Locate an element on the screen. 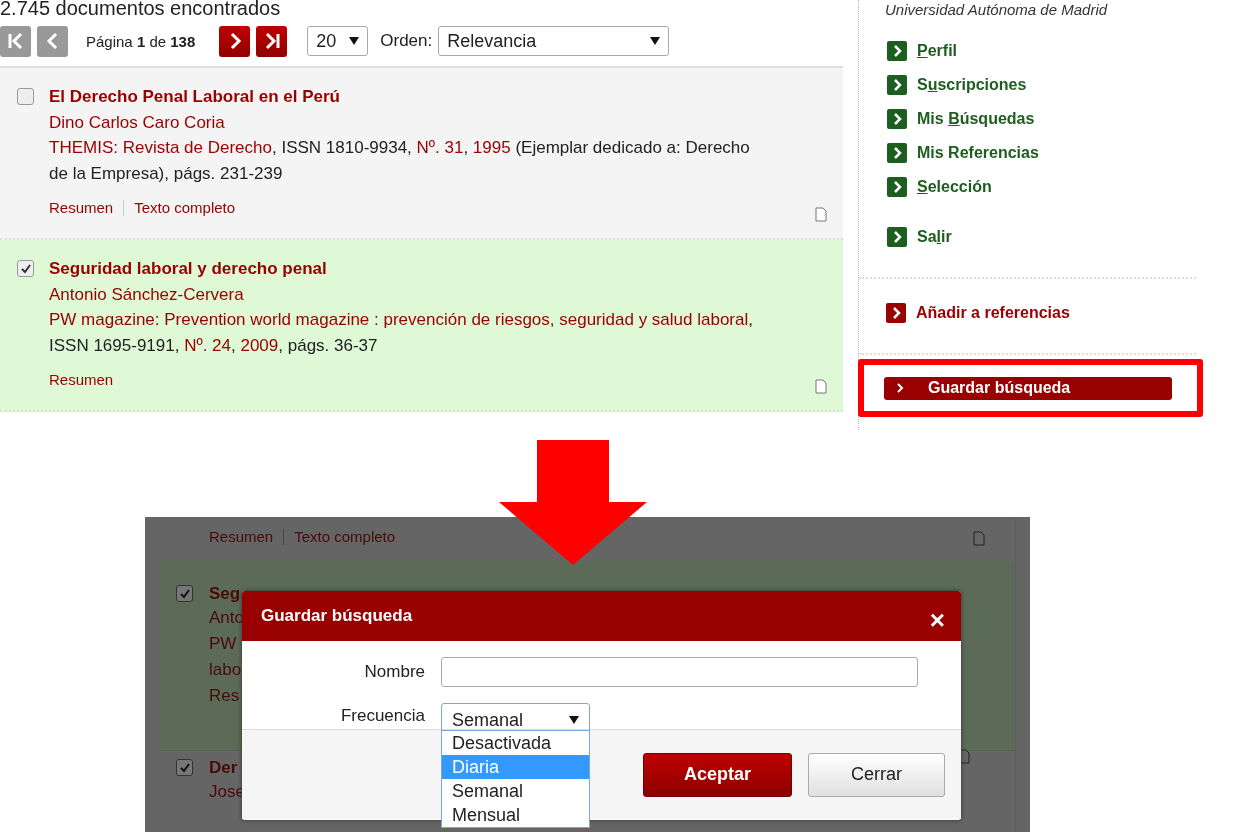 This screenshot has width=1233, height=832. menu-link: Perfil is located at coordinates (937, 51).